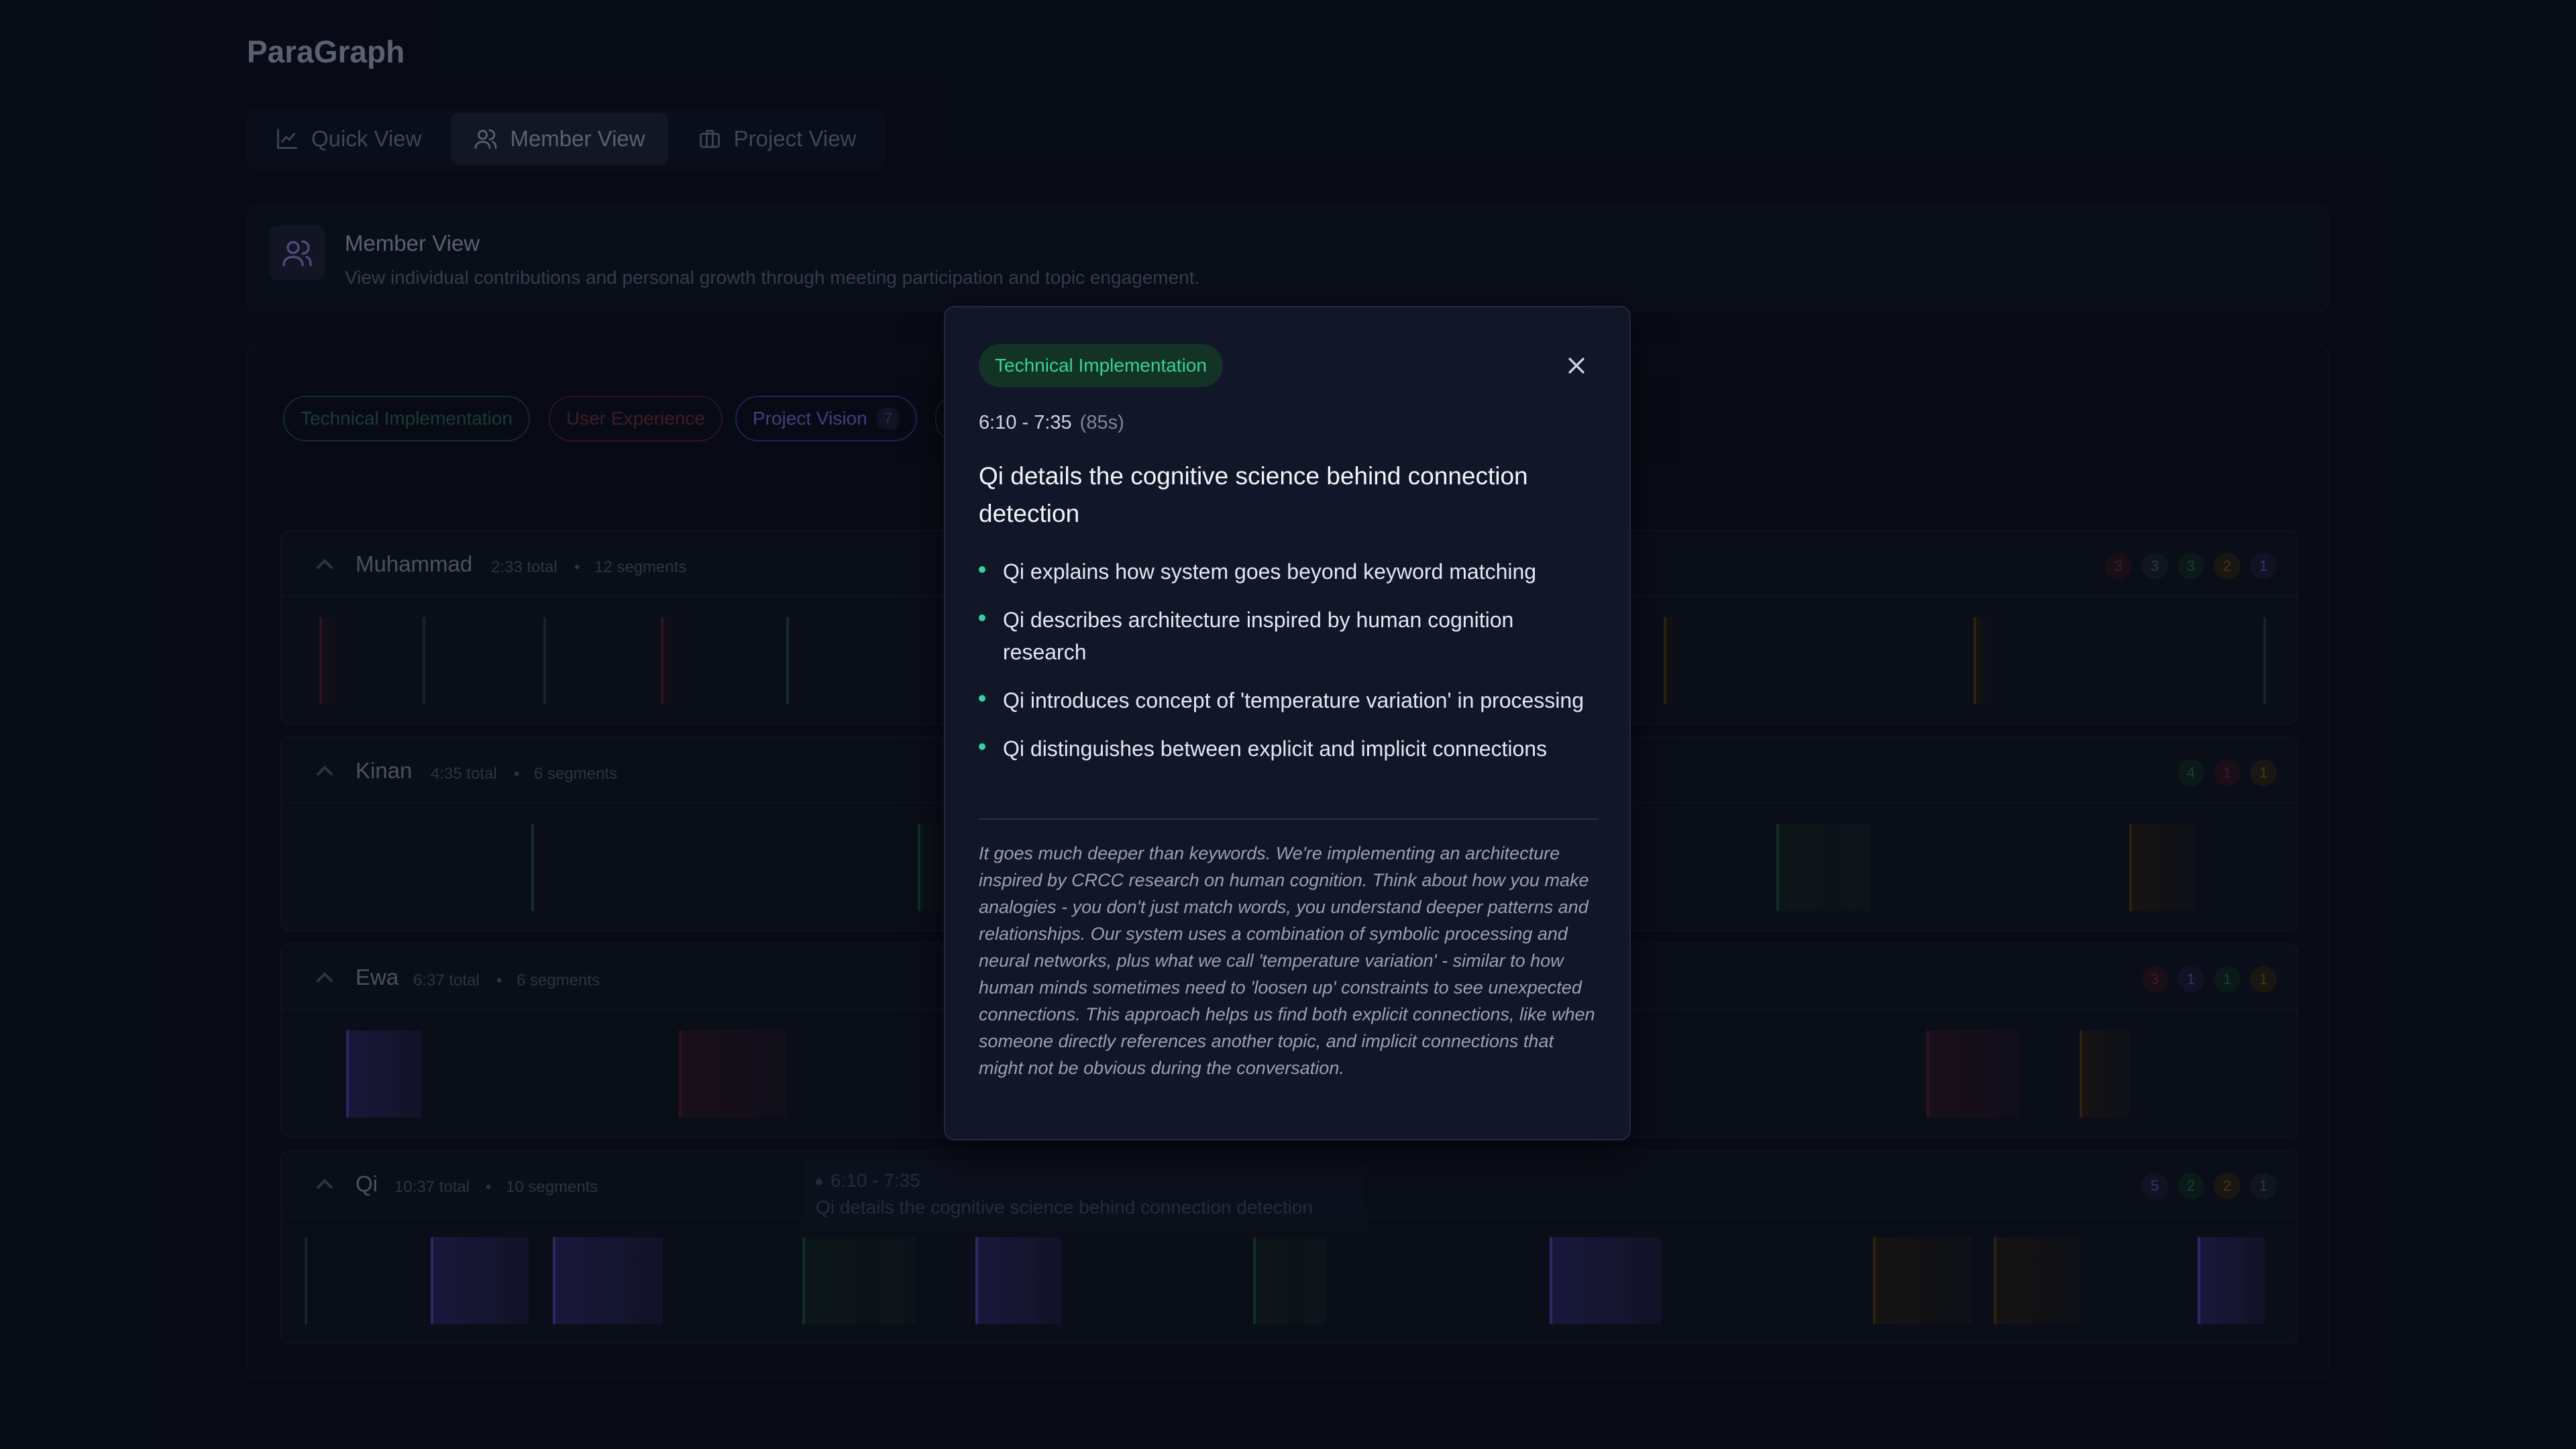  What do you see at coordinates (868, 1180) in the screenshot?
I see `tooltip-time: 6:10 - 7:35` at bounding box center [868, 1180].